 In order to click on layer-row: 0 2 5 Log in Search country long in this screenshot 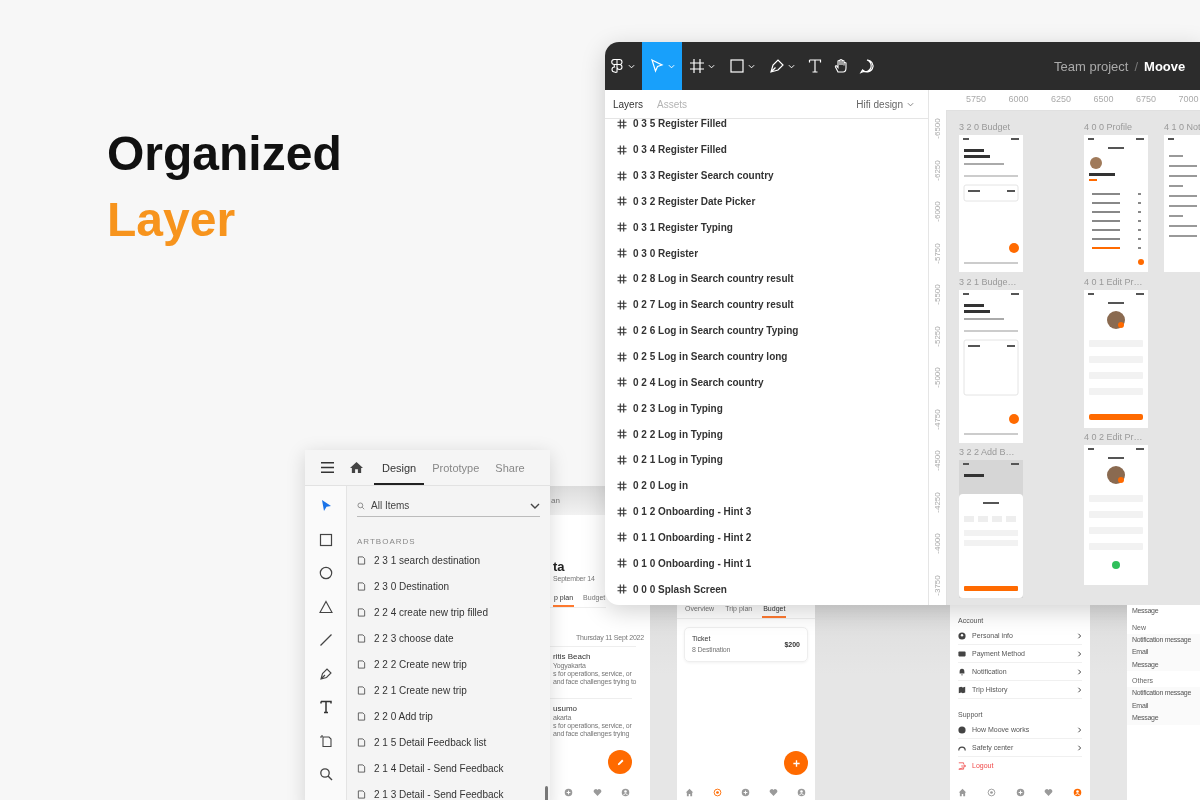, I will do `click(766, 356)`.